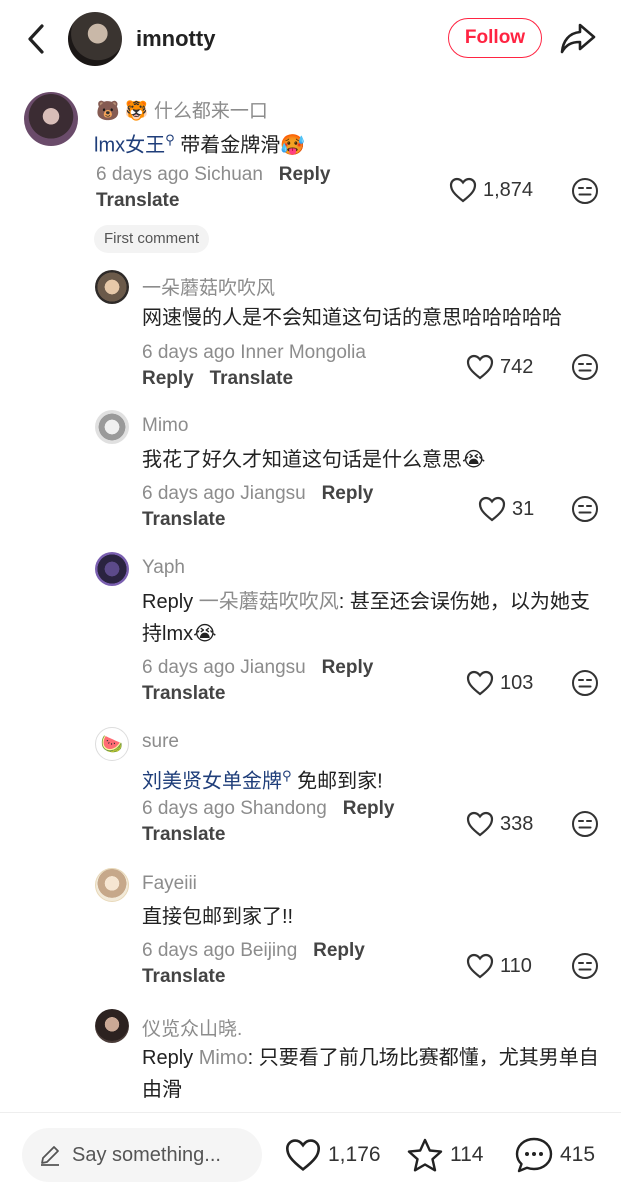 This screenshot has width=621, height=1200. Describe the element at coordinates (220, 950) in the screenshot. I see `comment-time-location: 6 days ago Beijing` at that location.